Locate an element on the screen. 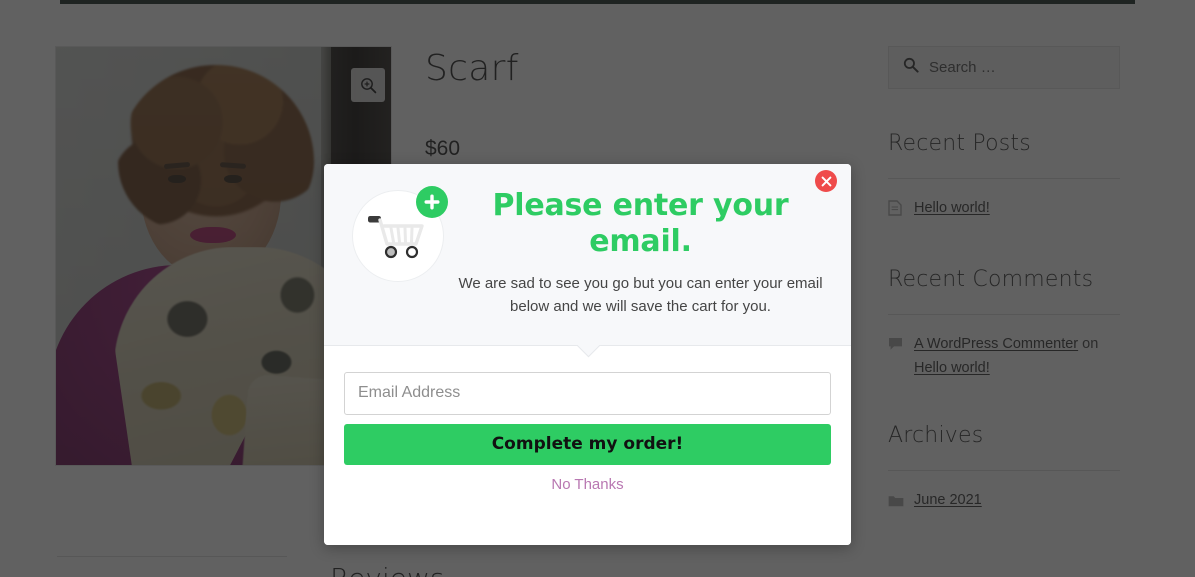  shopping-cart-icon is located at coordinates (400, 234).